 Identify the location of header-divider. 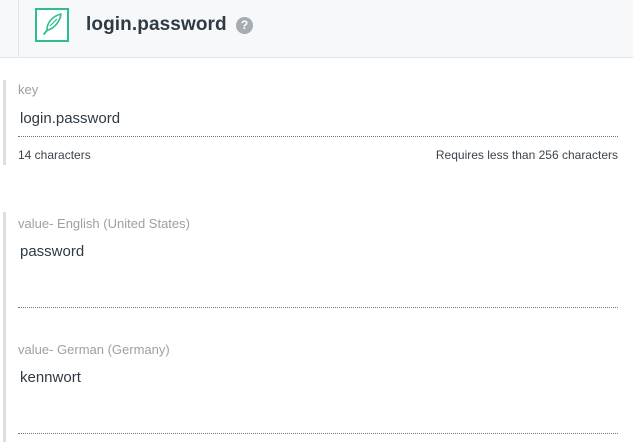
(18, 29).